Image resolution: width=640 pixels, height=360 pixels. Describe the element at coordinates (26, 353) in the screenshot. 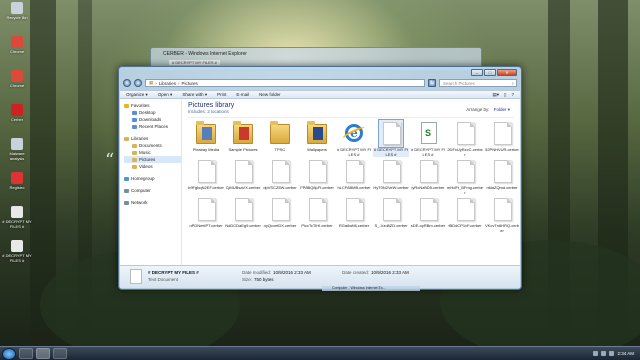

I see `taskbar-ie-icon` at that location.